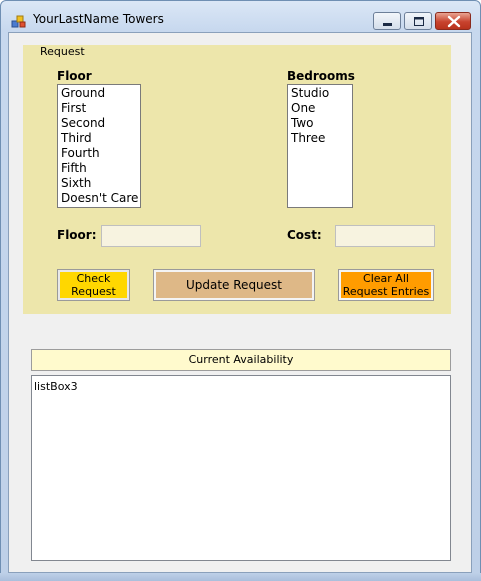 Image resolution: width=481 pixels, height=581 pixels. Describe the element at coordinates (99, 168) in the screenshot. I see `floor-list-item: Fifth` at that location.